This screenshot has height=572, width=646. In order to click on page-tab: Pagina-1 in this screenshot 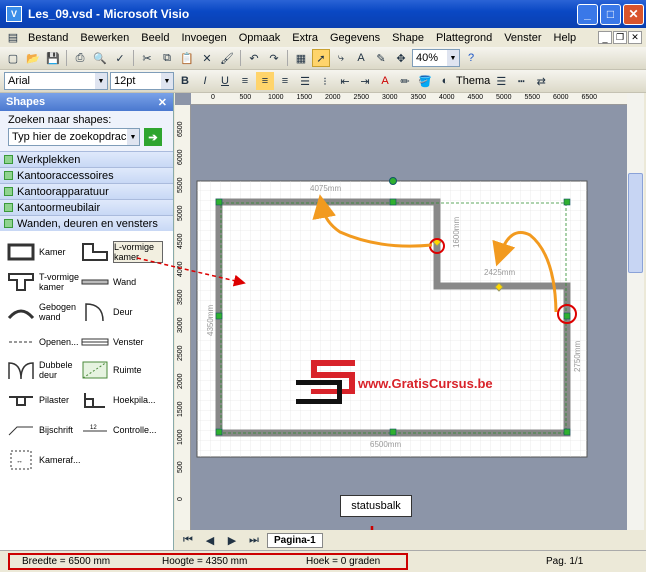, I will do `click(295, 540)`.